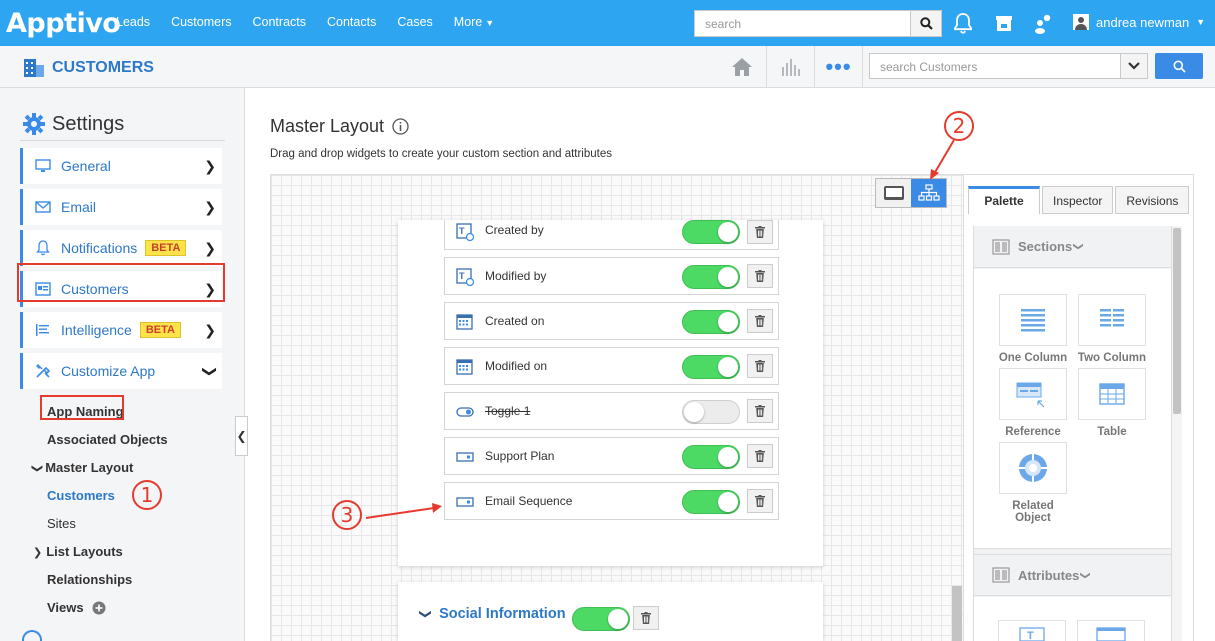 Image resolution: width=1215 pixels, height=641 pixels. Describe the element at coordinates (63, 23) in the screenshot. I see `app-logo: Apptivo` at that location.